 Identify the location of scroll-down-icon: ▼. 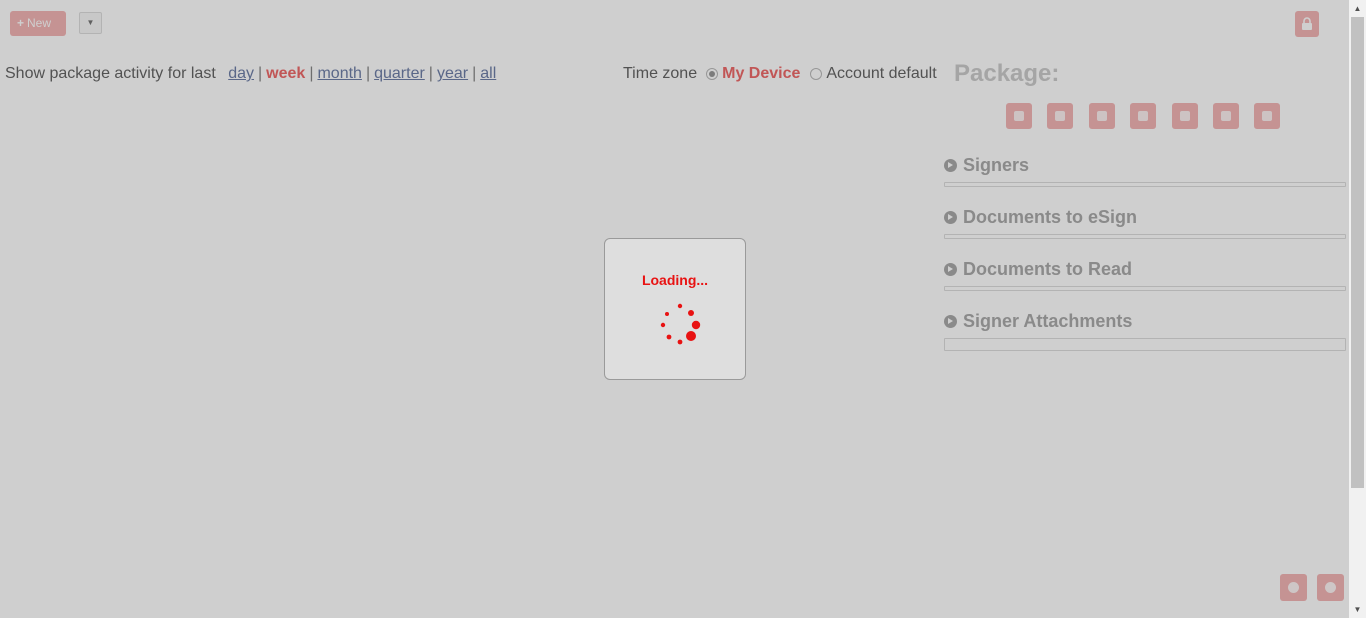
(1357, 609).